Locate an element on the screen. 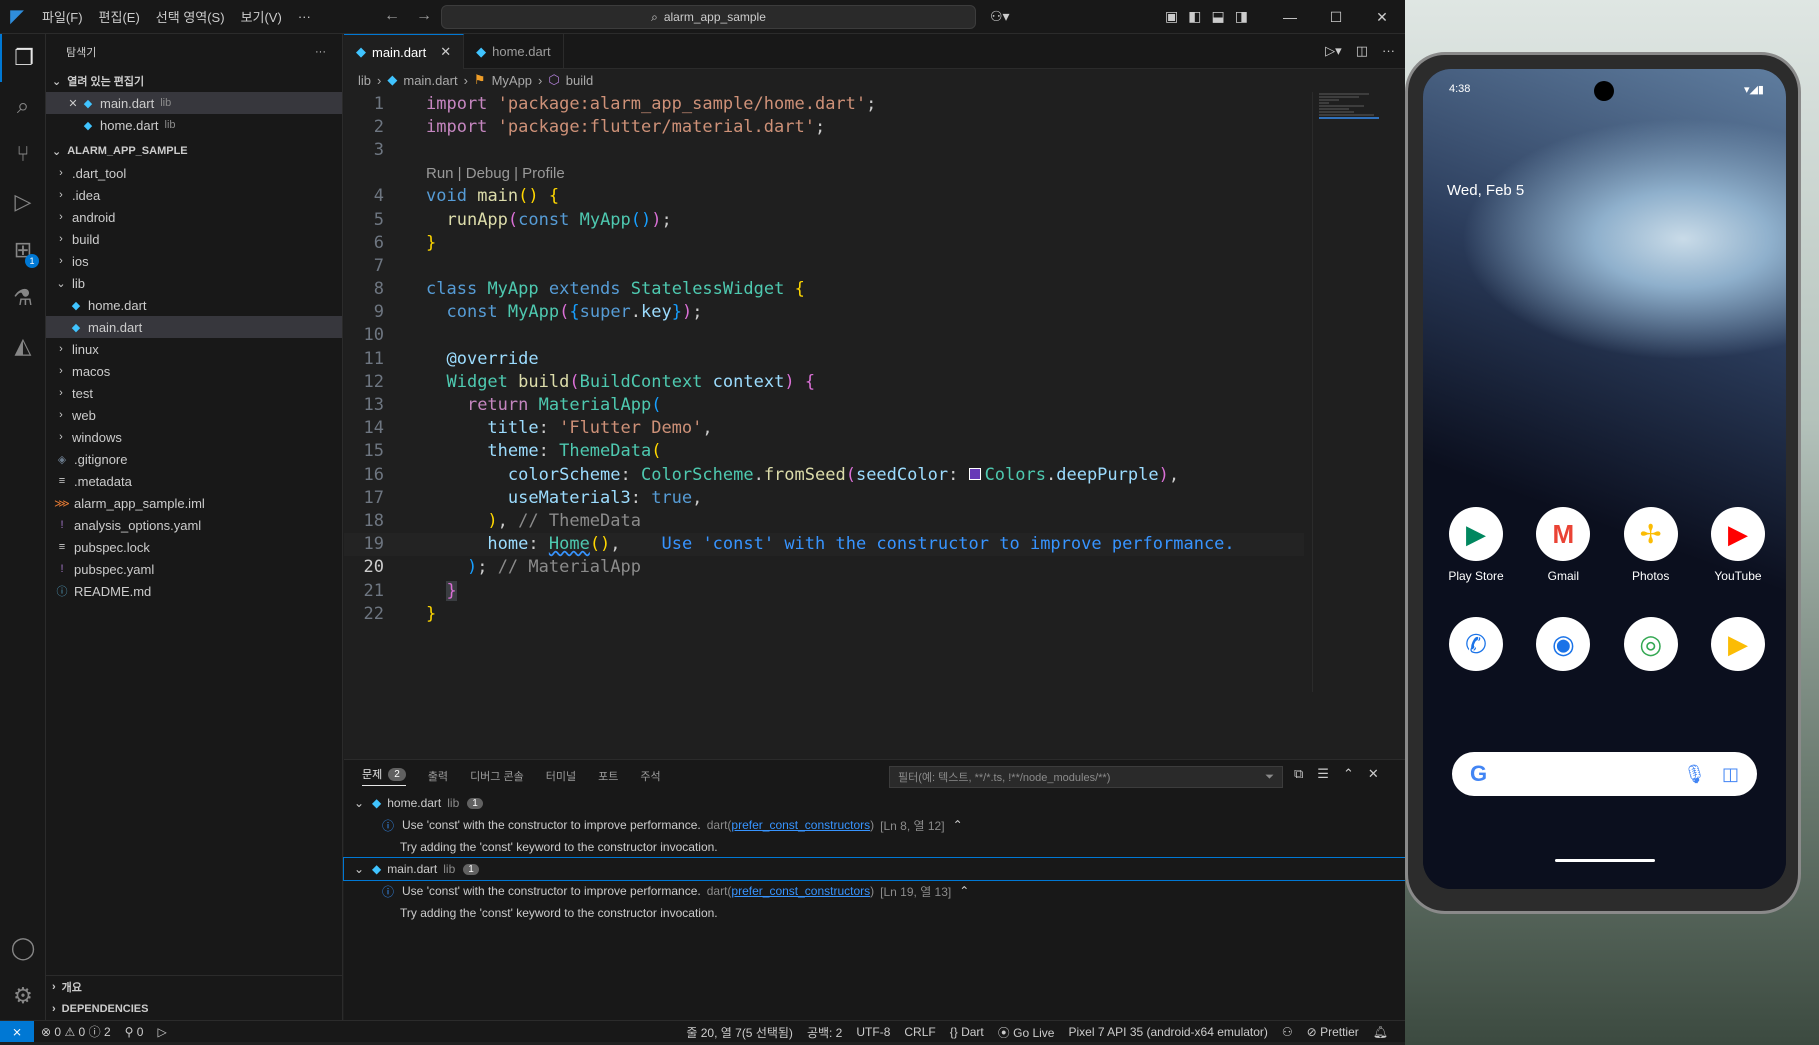  tree-folder: › .dart_tool is located at coordinates (194, 173).